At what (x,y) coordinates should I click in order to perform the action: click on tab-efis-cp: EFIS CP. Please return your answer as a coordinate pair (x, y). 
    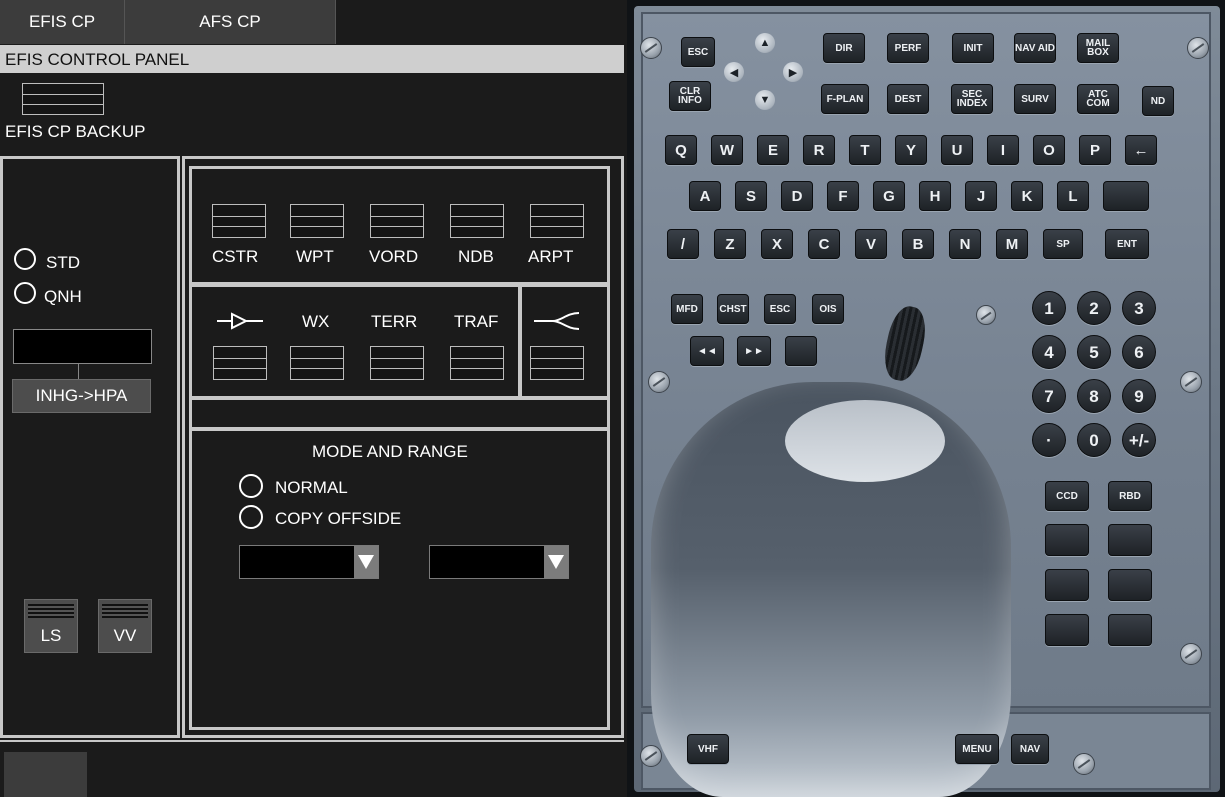
    Looking at the image, I should click on (62, 22).